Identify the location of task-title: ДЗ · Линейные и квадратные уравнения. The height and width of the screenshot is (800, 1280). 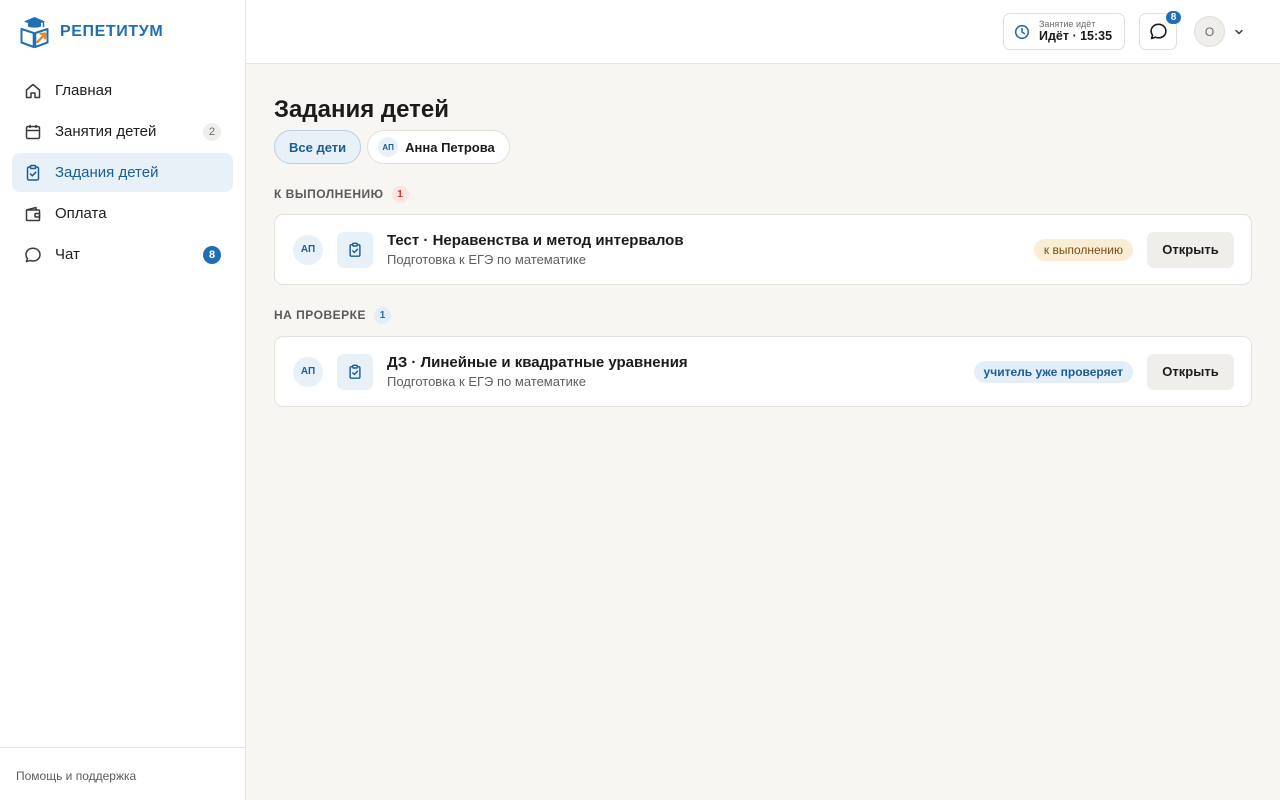
(537, 362).